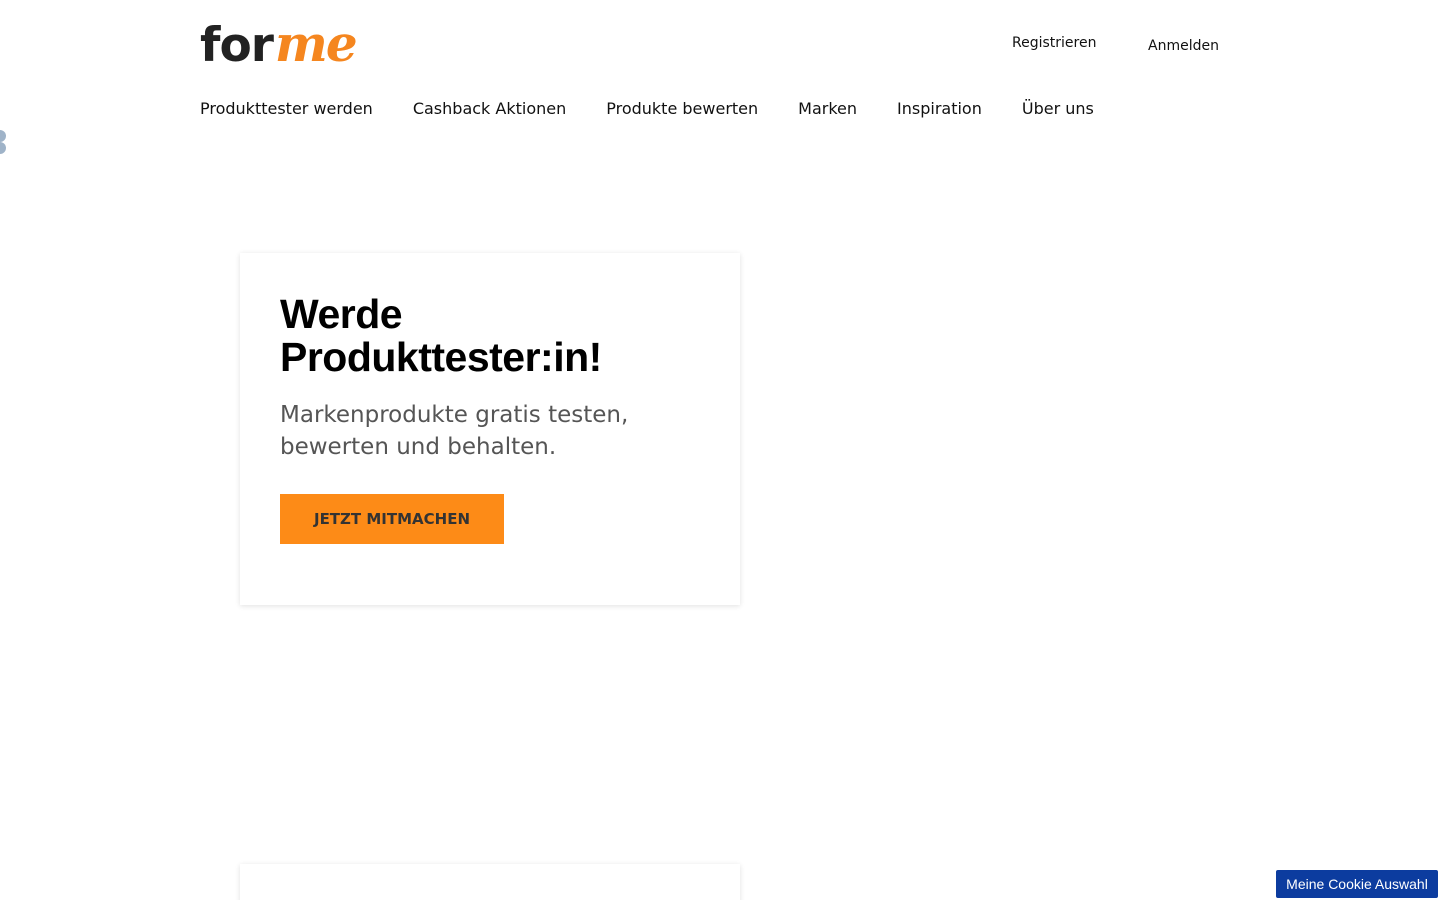 The image size is (1440, 900). Describe the element at coordinates (1357, 884) in the screenshot. I see `cookie-settings-button: Meine Cookie Auswahl` at that location.